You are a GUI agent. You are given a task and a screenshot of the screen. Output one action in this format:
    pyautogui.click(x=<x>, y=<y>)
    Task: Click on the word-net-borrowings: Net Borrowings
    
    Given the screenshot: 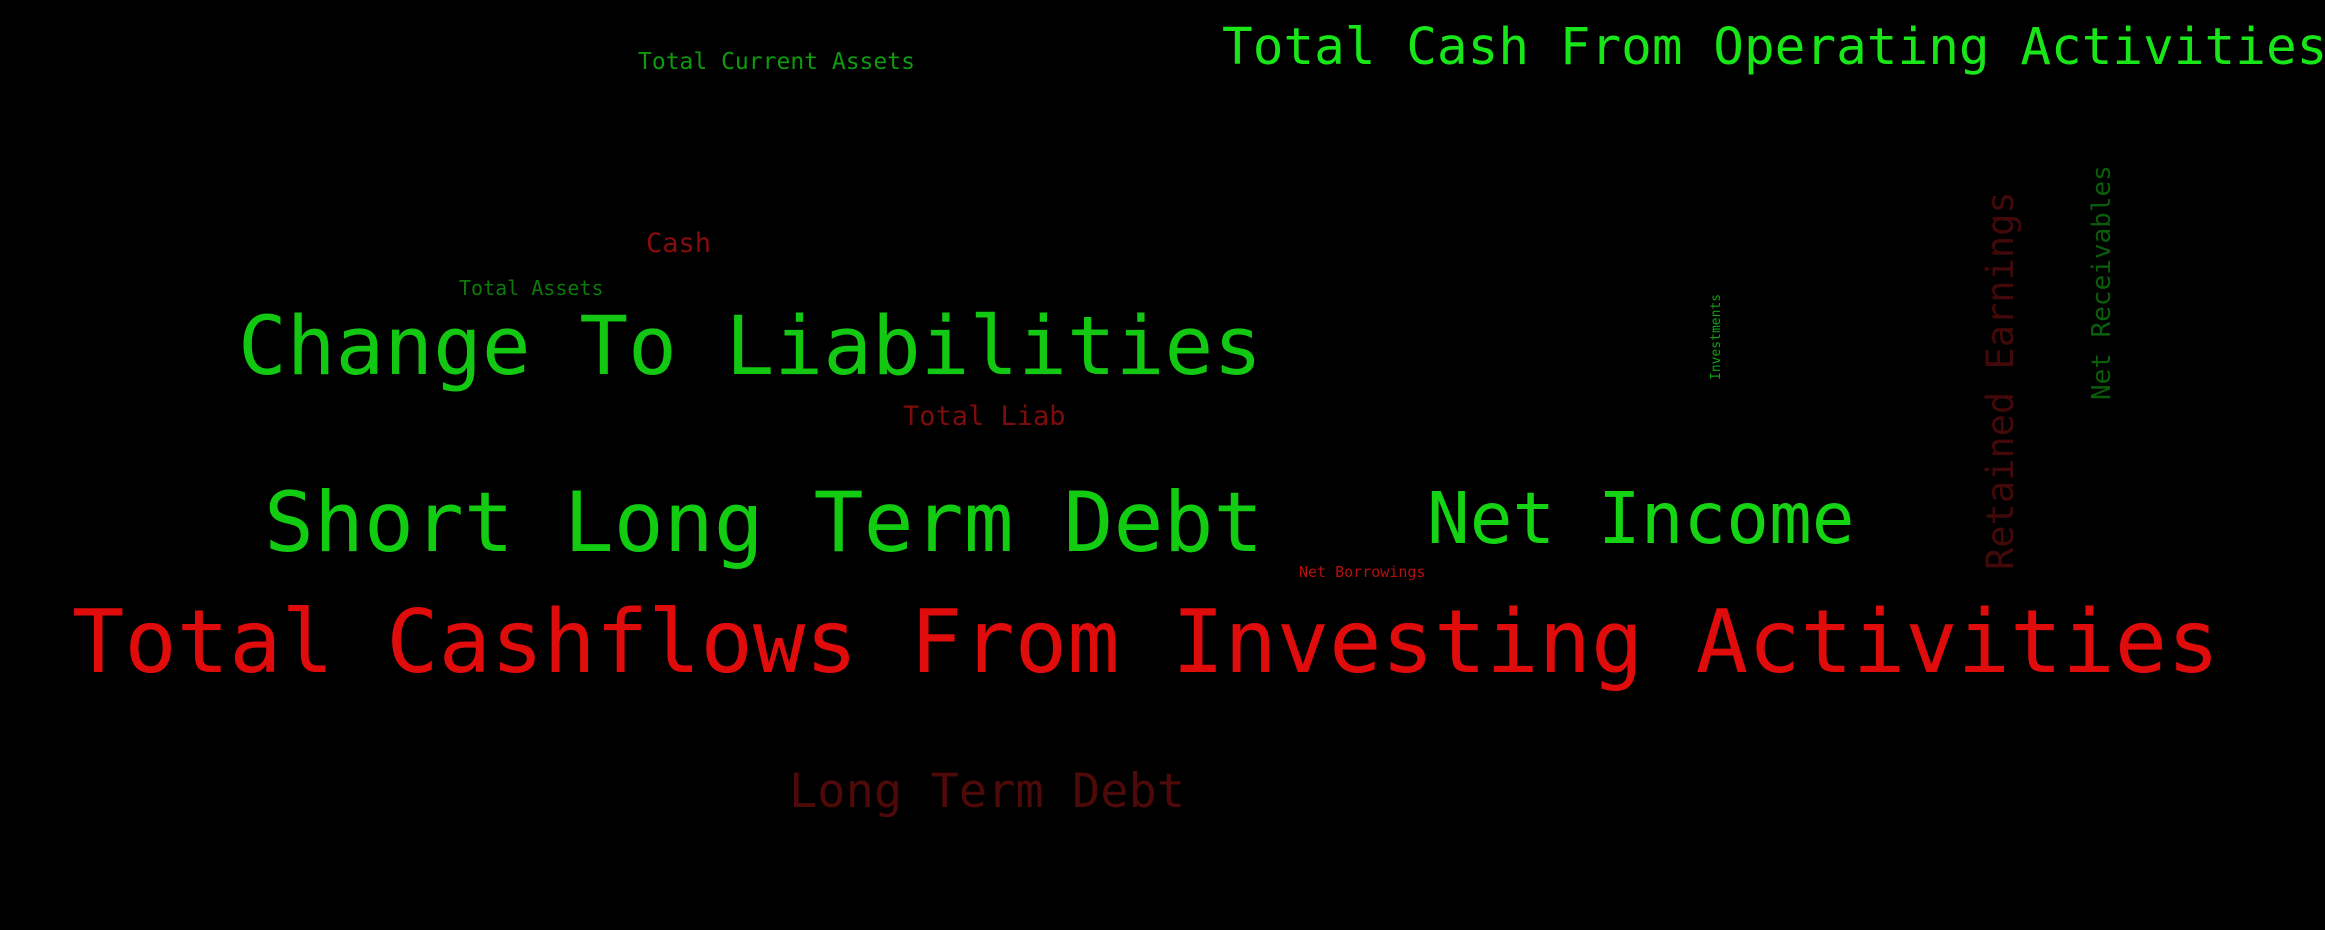 What is the action you would take?
    pyautogui.click(x=1362, y=572)
    